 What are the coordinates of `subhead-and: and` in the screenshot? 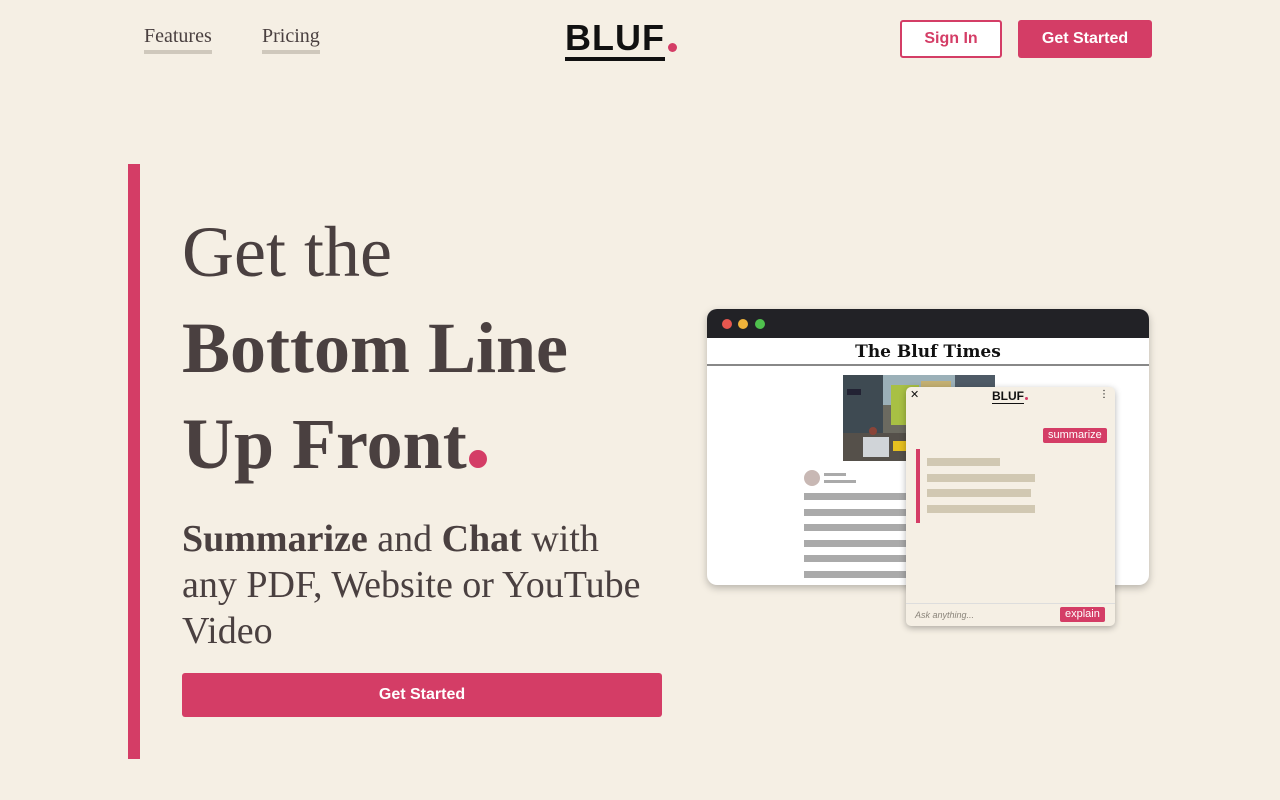 It's located at (404, 539).